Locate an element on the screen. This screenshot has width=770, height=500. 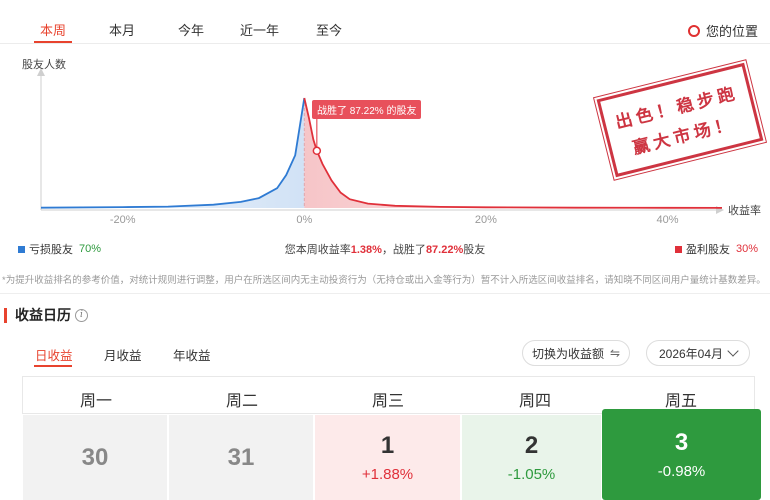
my-position-legend: 您的位置 is located at coordinates (722, 30).